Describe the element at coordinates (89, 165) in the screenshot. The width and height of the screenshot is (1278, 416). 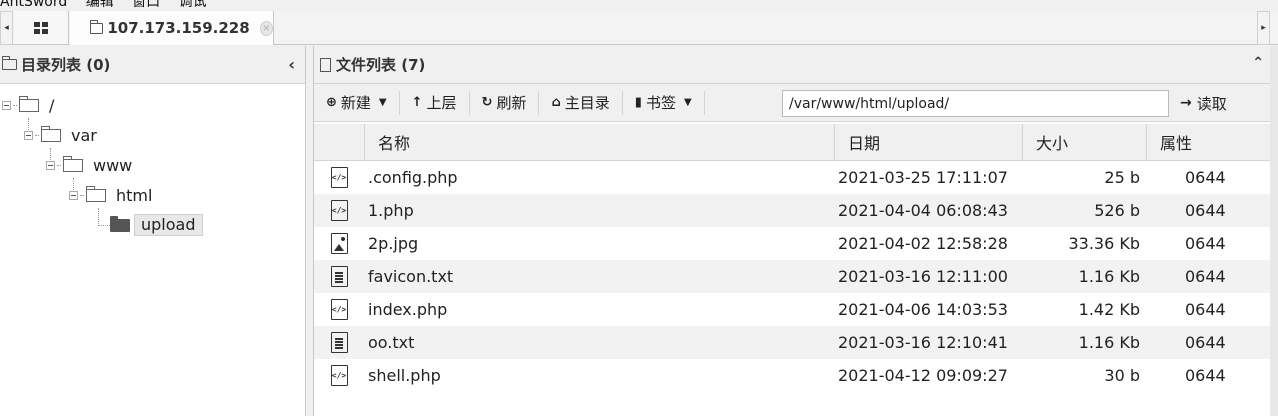
I see `tree-node-www: www` at that location.